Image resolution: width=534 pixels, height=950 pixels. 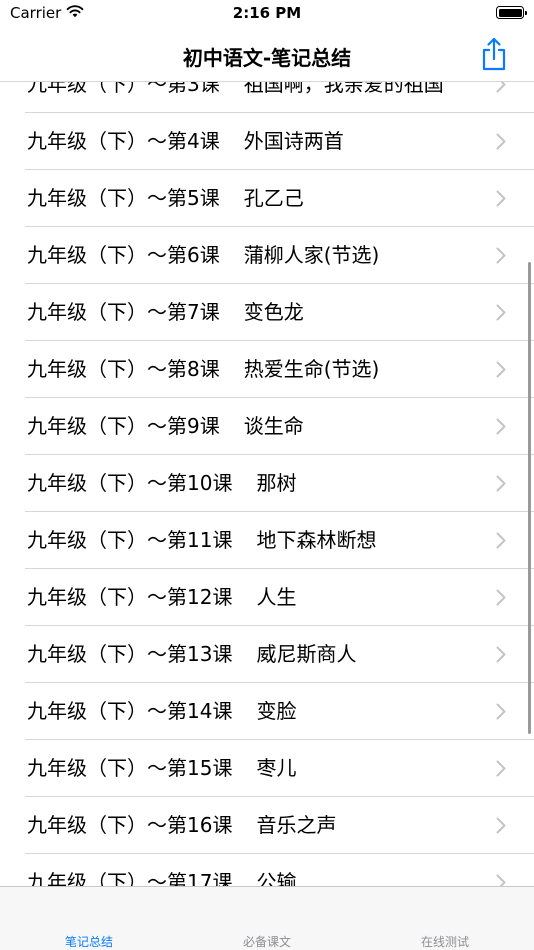 What do you see at coordinates (130, 483) in the screenshot?
I see `list-item-lesson: 九年级（下）～第10课` at bounding box center [130, 483].